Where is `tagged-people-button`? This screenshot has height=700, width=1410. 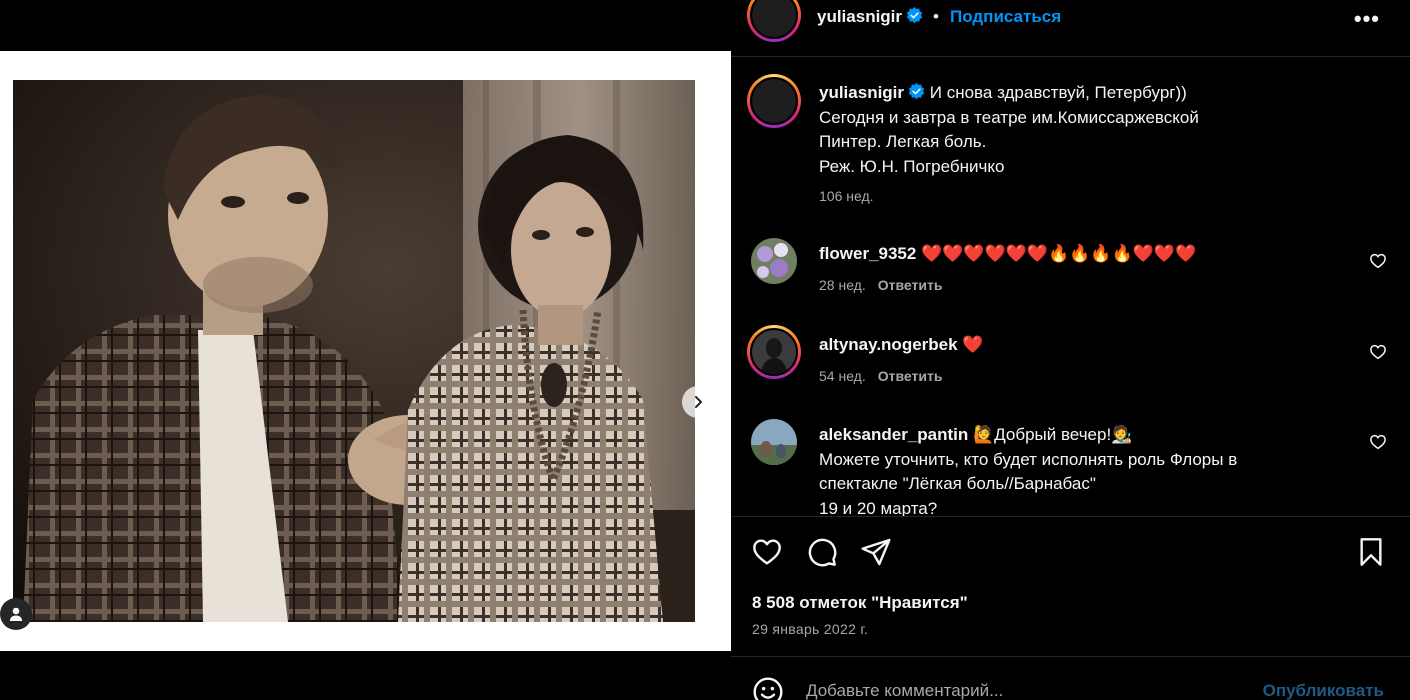 tagged-people-button is located at coordinates (16, 614).